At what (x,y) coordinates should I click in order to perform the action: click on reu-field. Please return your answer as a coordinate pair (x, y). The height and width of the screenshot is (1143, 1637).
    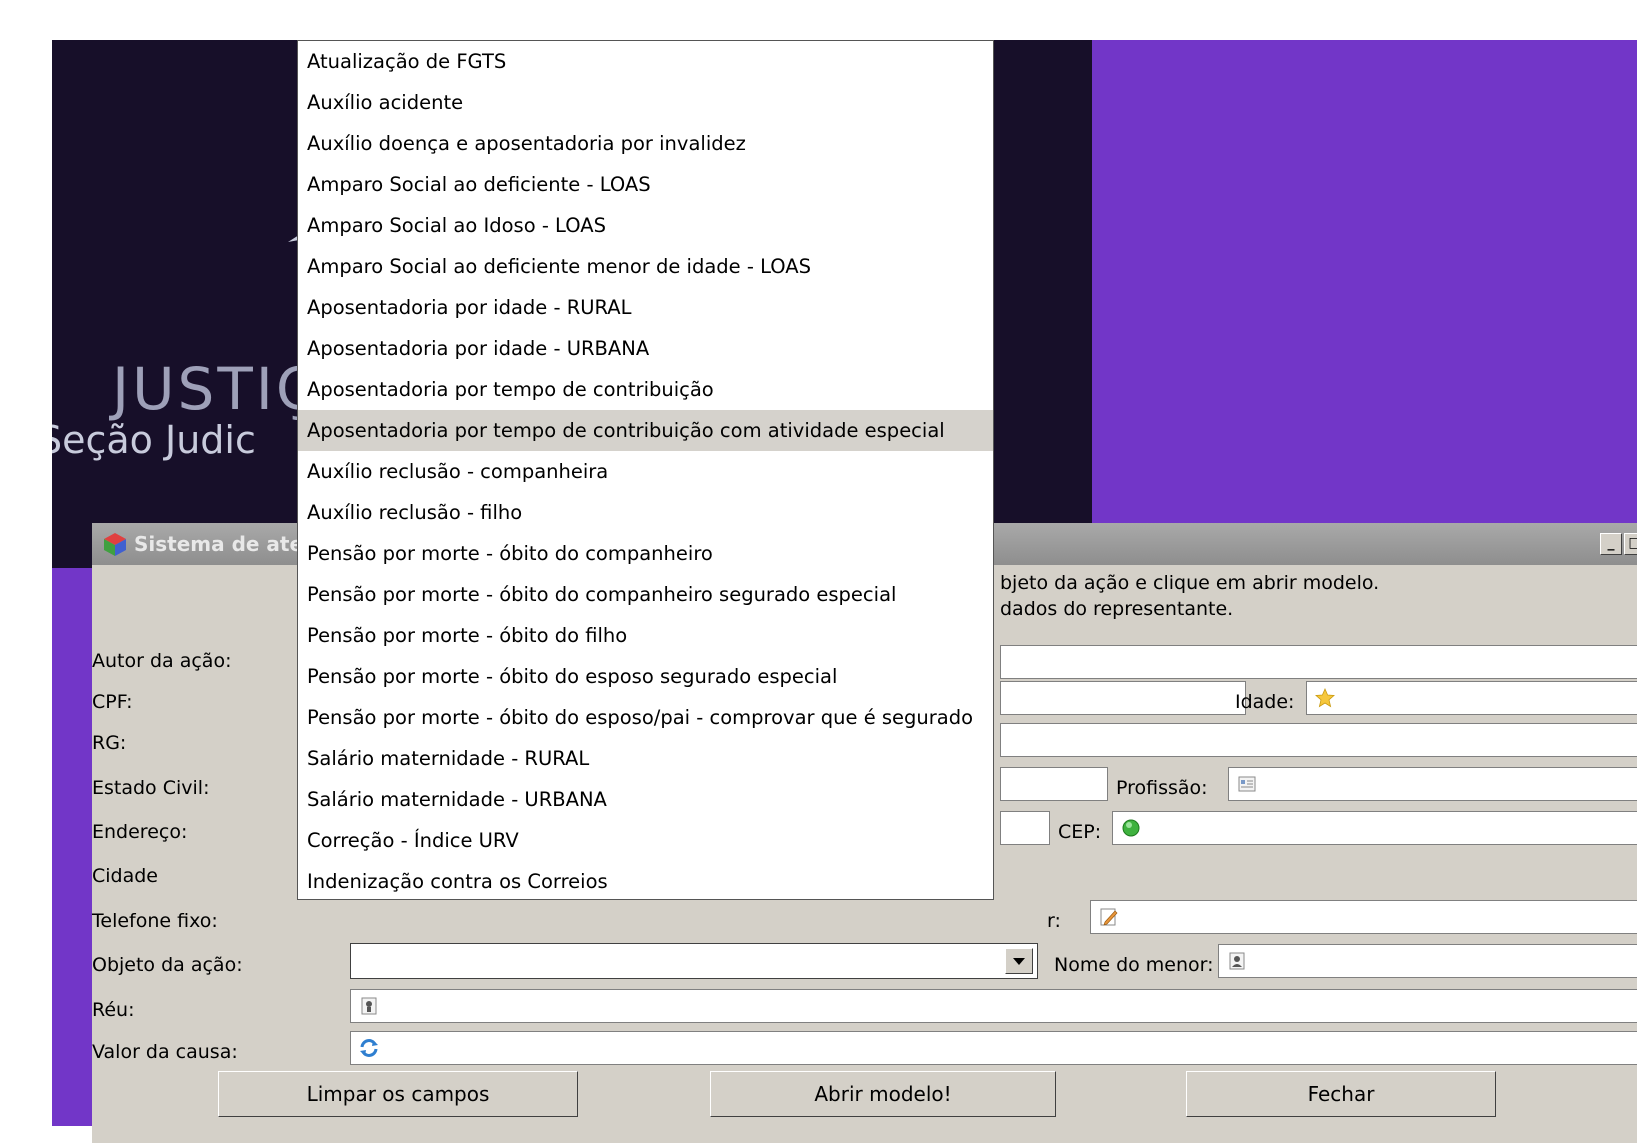
    Looking at the image, I should click on (993, 1006).